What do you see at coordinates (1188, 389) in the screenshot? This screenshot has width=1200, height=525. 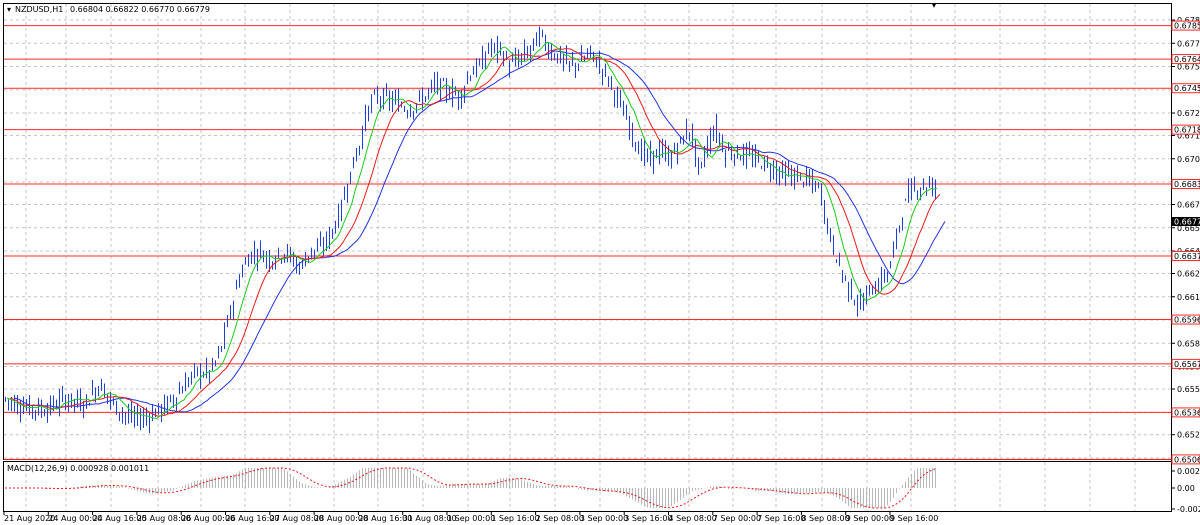 I see `price-tick-label: 0.65515` at bounding box center [1188, 389].